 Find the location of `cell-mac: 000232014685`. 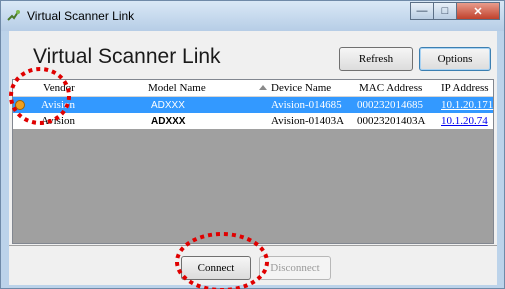

cell-mac: 000232014685 is located at coordinates (390, 105).